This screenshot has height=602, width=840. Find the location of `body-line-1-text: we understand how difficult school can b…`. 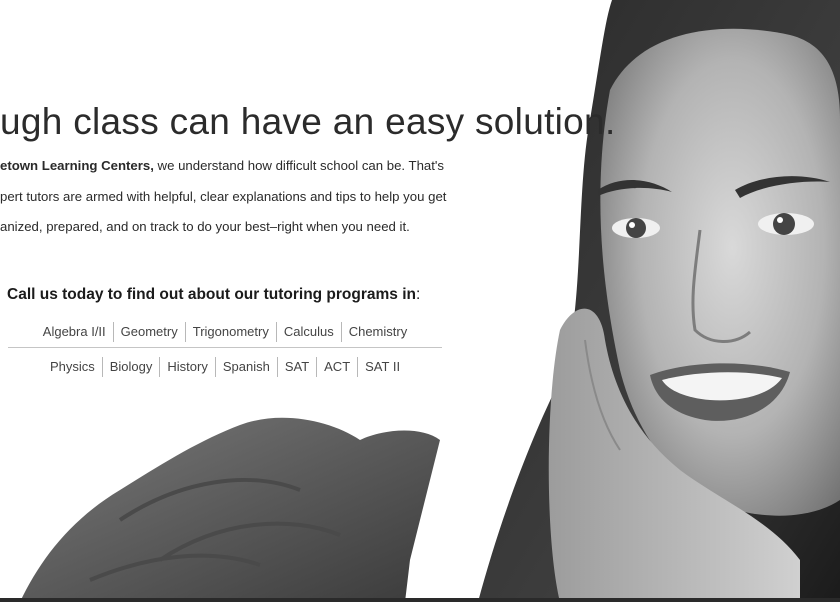

body-line-1-text: we understand how difficult school can b… is located at coordinates (299, 165).